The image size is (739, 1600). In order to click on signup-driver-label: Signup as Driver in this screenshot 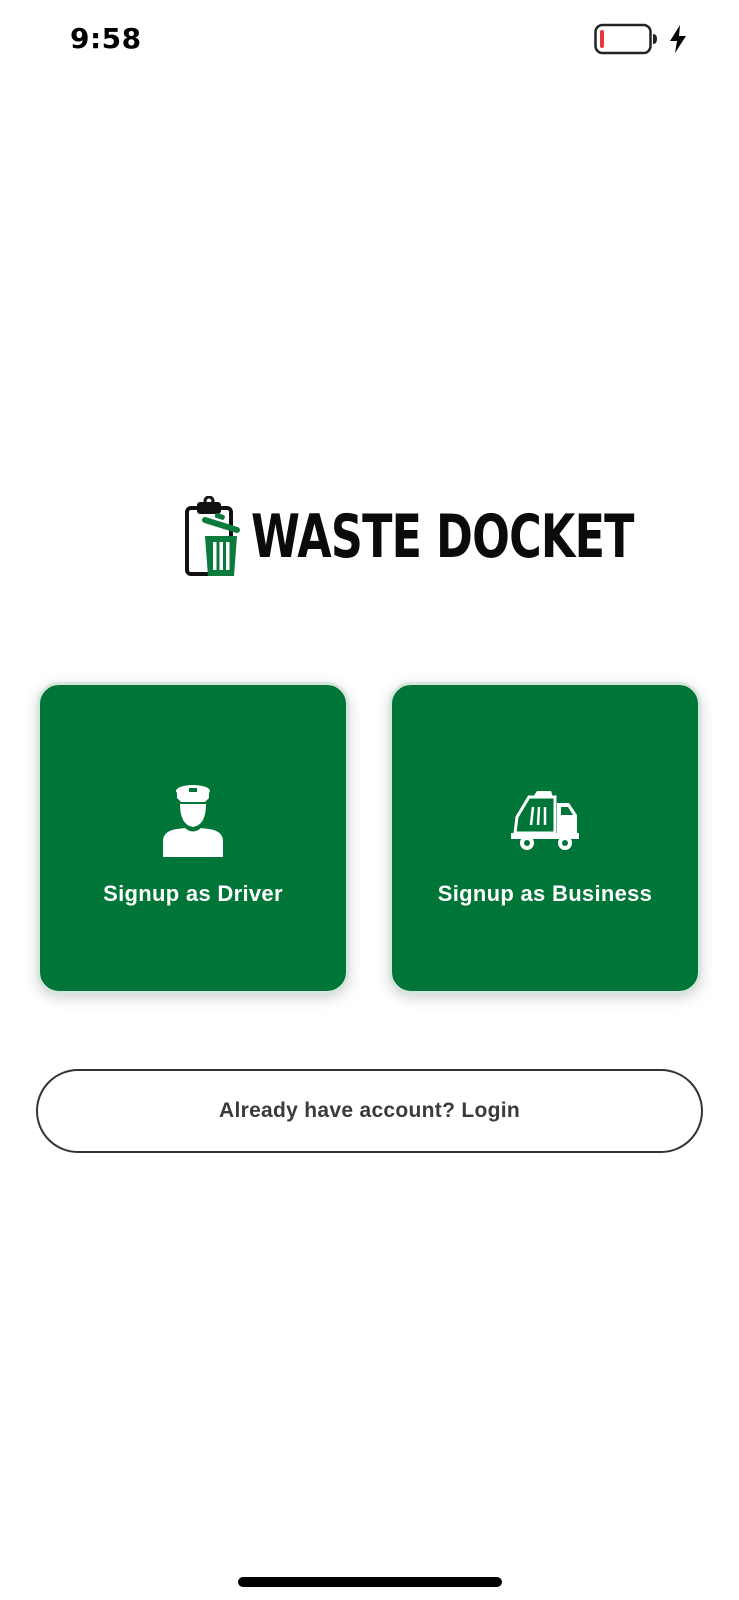, I will do `click(193, 893)`.